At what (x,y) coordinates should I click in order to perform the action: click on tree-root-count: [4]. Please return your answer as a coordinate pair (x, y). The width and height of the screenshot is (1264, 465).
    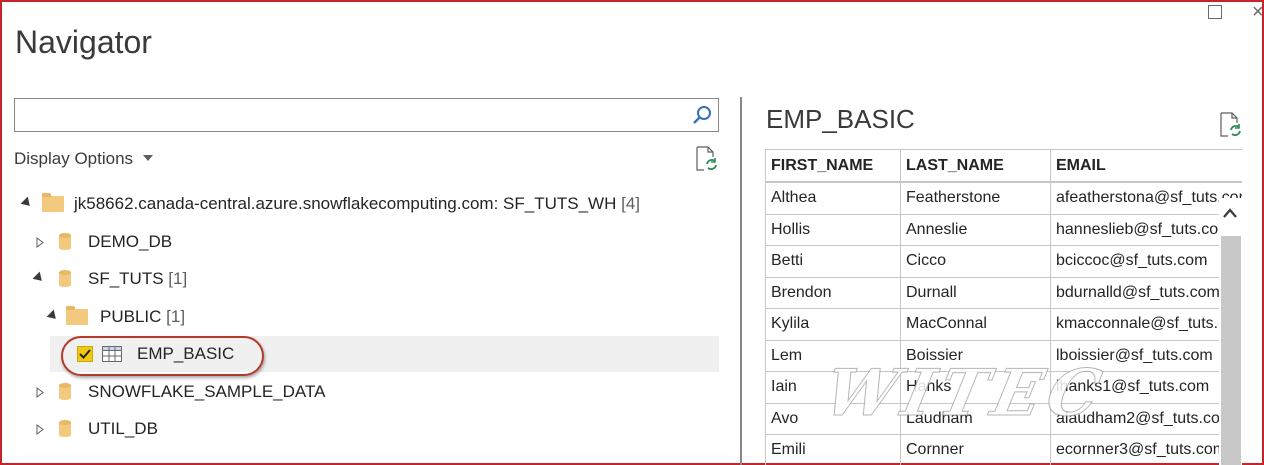
    Looking at the image, I should click on (630, 203).